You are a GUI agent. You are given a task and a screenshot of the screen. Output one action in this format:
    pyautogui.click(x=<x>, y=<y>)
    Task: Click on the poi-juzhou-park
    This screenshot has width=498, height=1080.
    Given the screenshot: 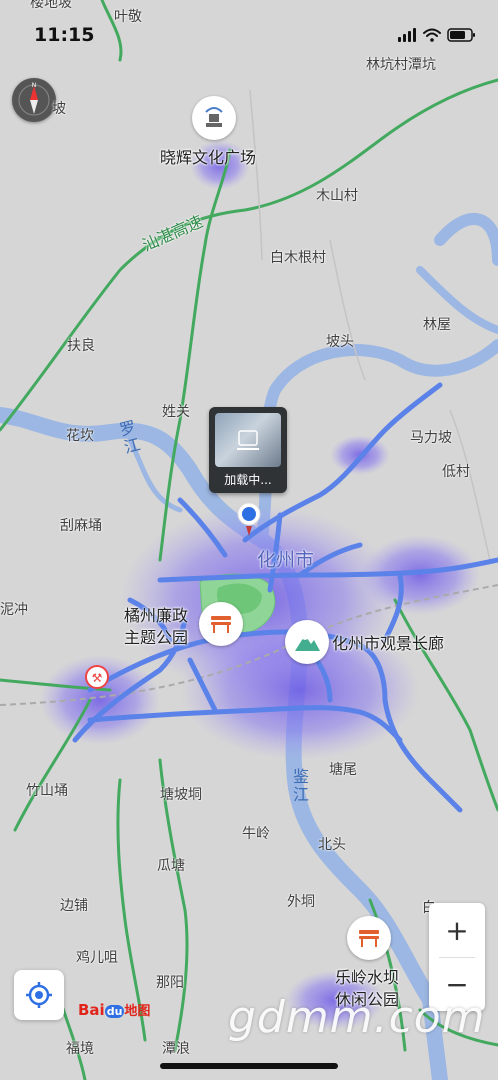 What is the action you would take?
    pyautogui.click(x=221, y=624)
    